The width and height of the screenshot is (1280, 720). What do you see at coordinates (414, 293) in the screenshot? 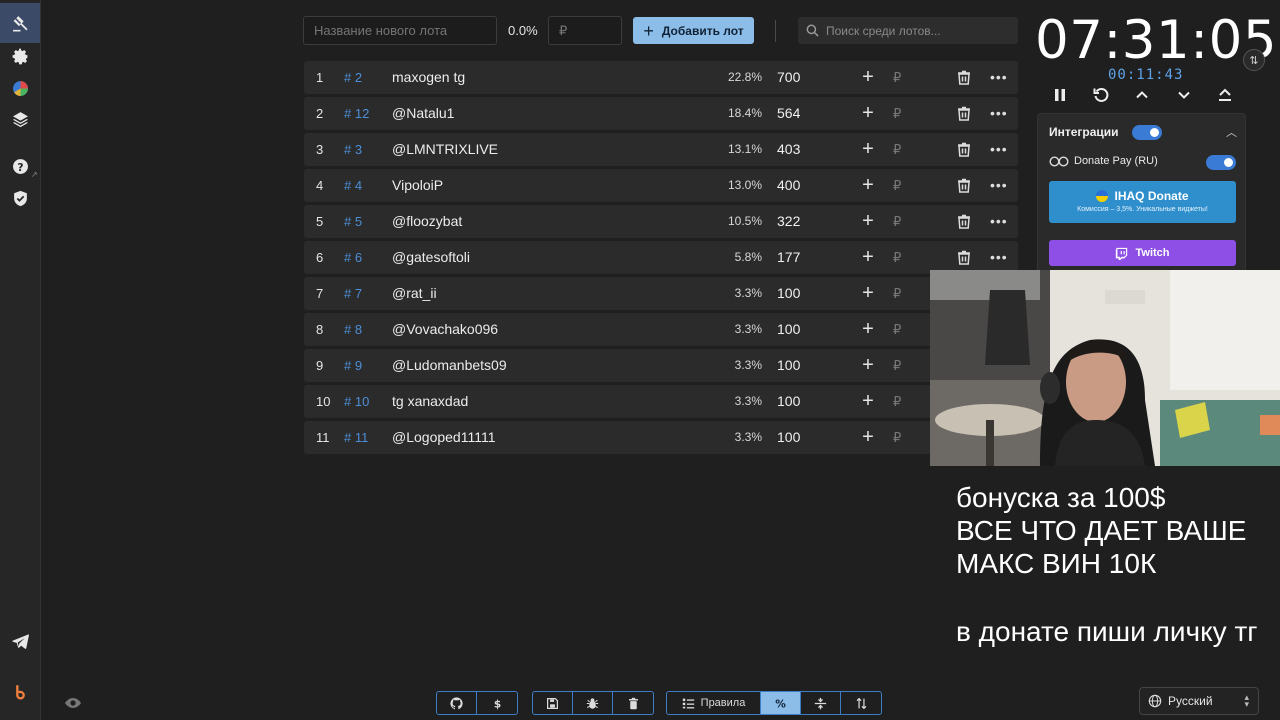
I see `lot-name: @rat_ii` at bounding box center [414, 293].